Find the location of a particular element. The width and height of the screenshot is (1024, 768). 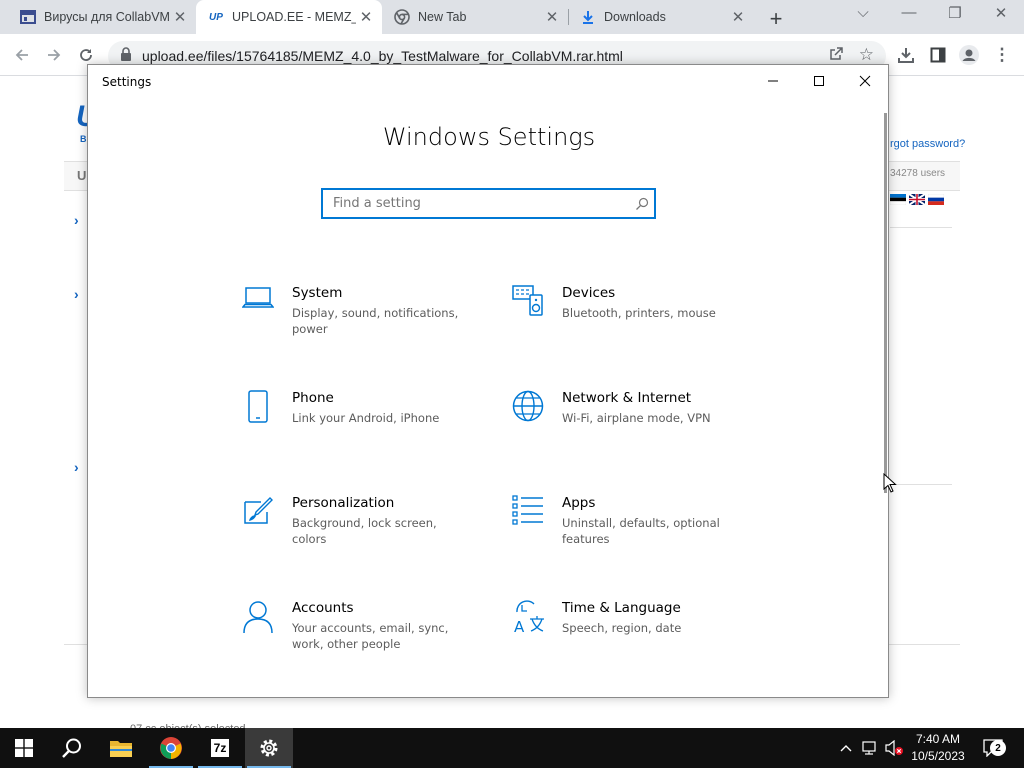

language-flags is located at coordinates (917, 199).